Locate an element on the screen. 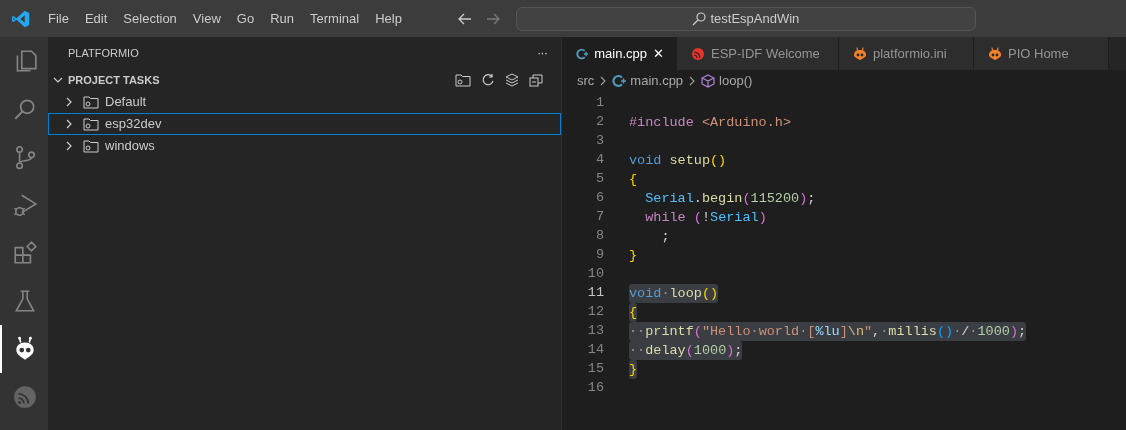 This screenshot has width=1126, height=430. line-number: 8 is located at coordinates (599, 236).